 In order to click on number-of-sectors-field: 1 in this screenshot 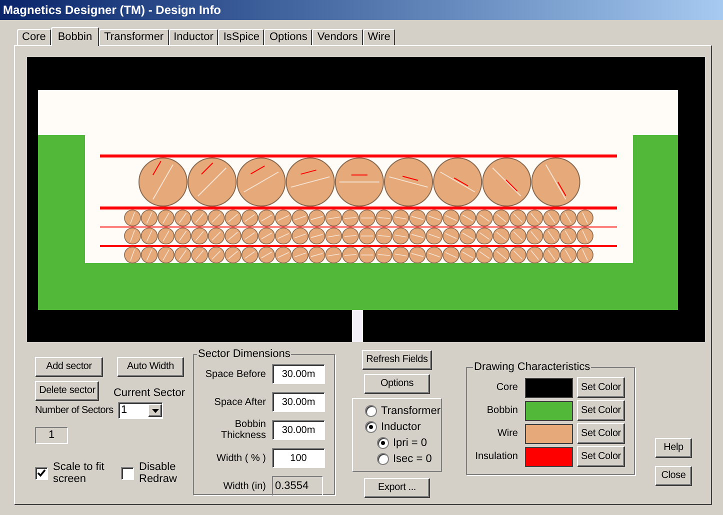, I will do `click(51, 435)`.